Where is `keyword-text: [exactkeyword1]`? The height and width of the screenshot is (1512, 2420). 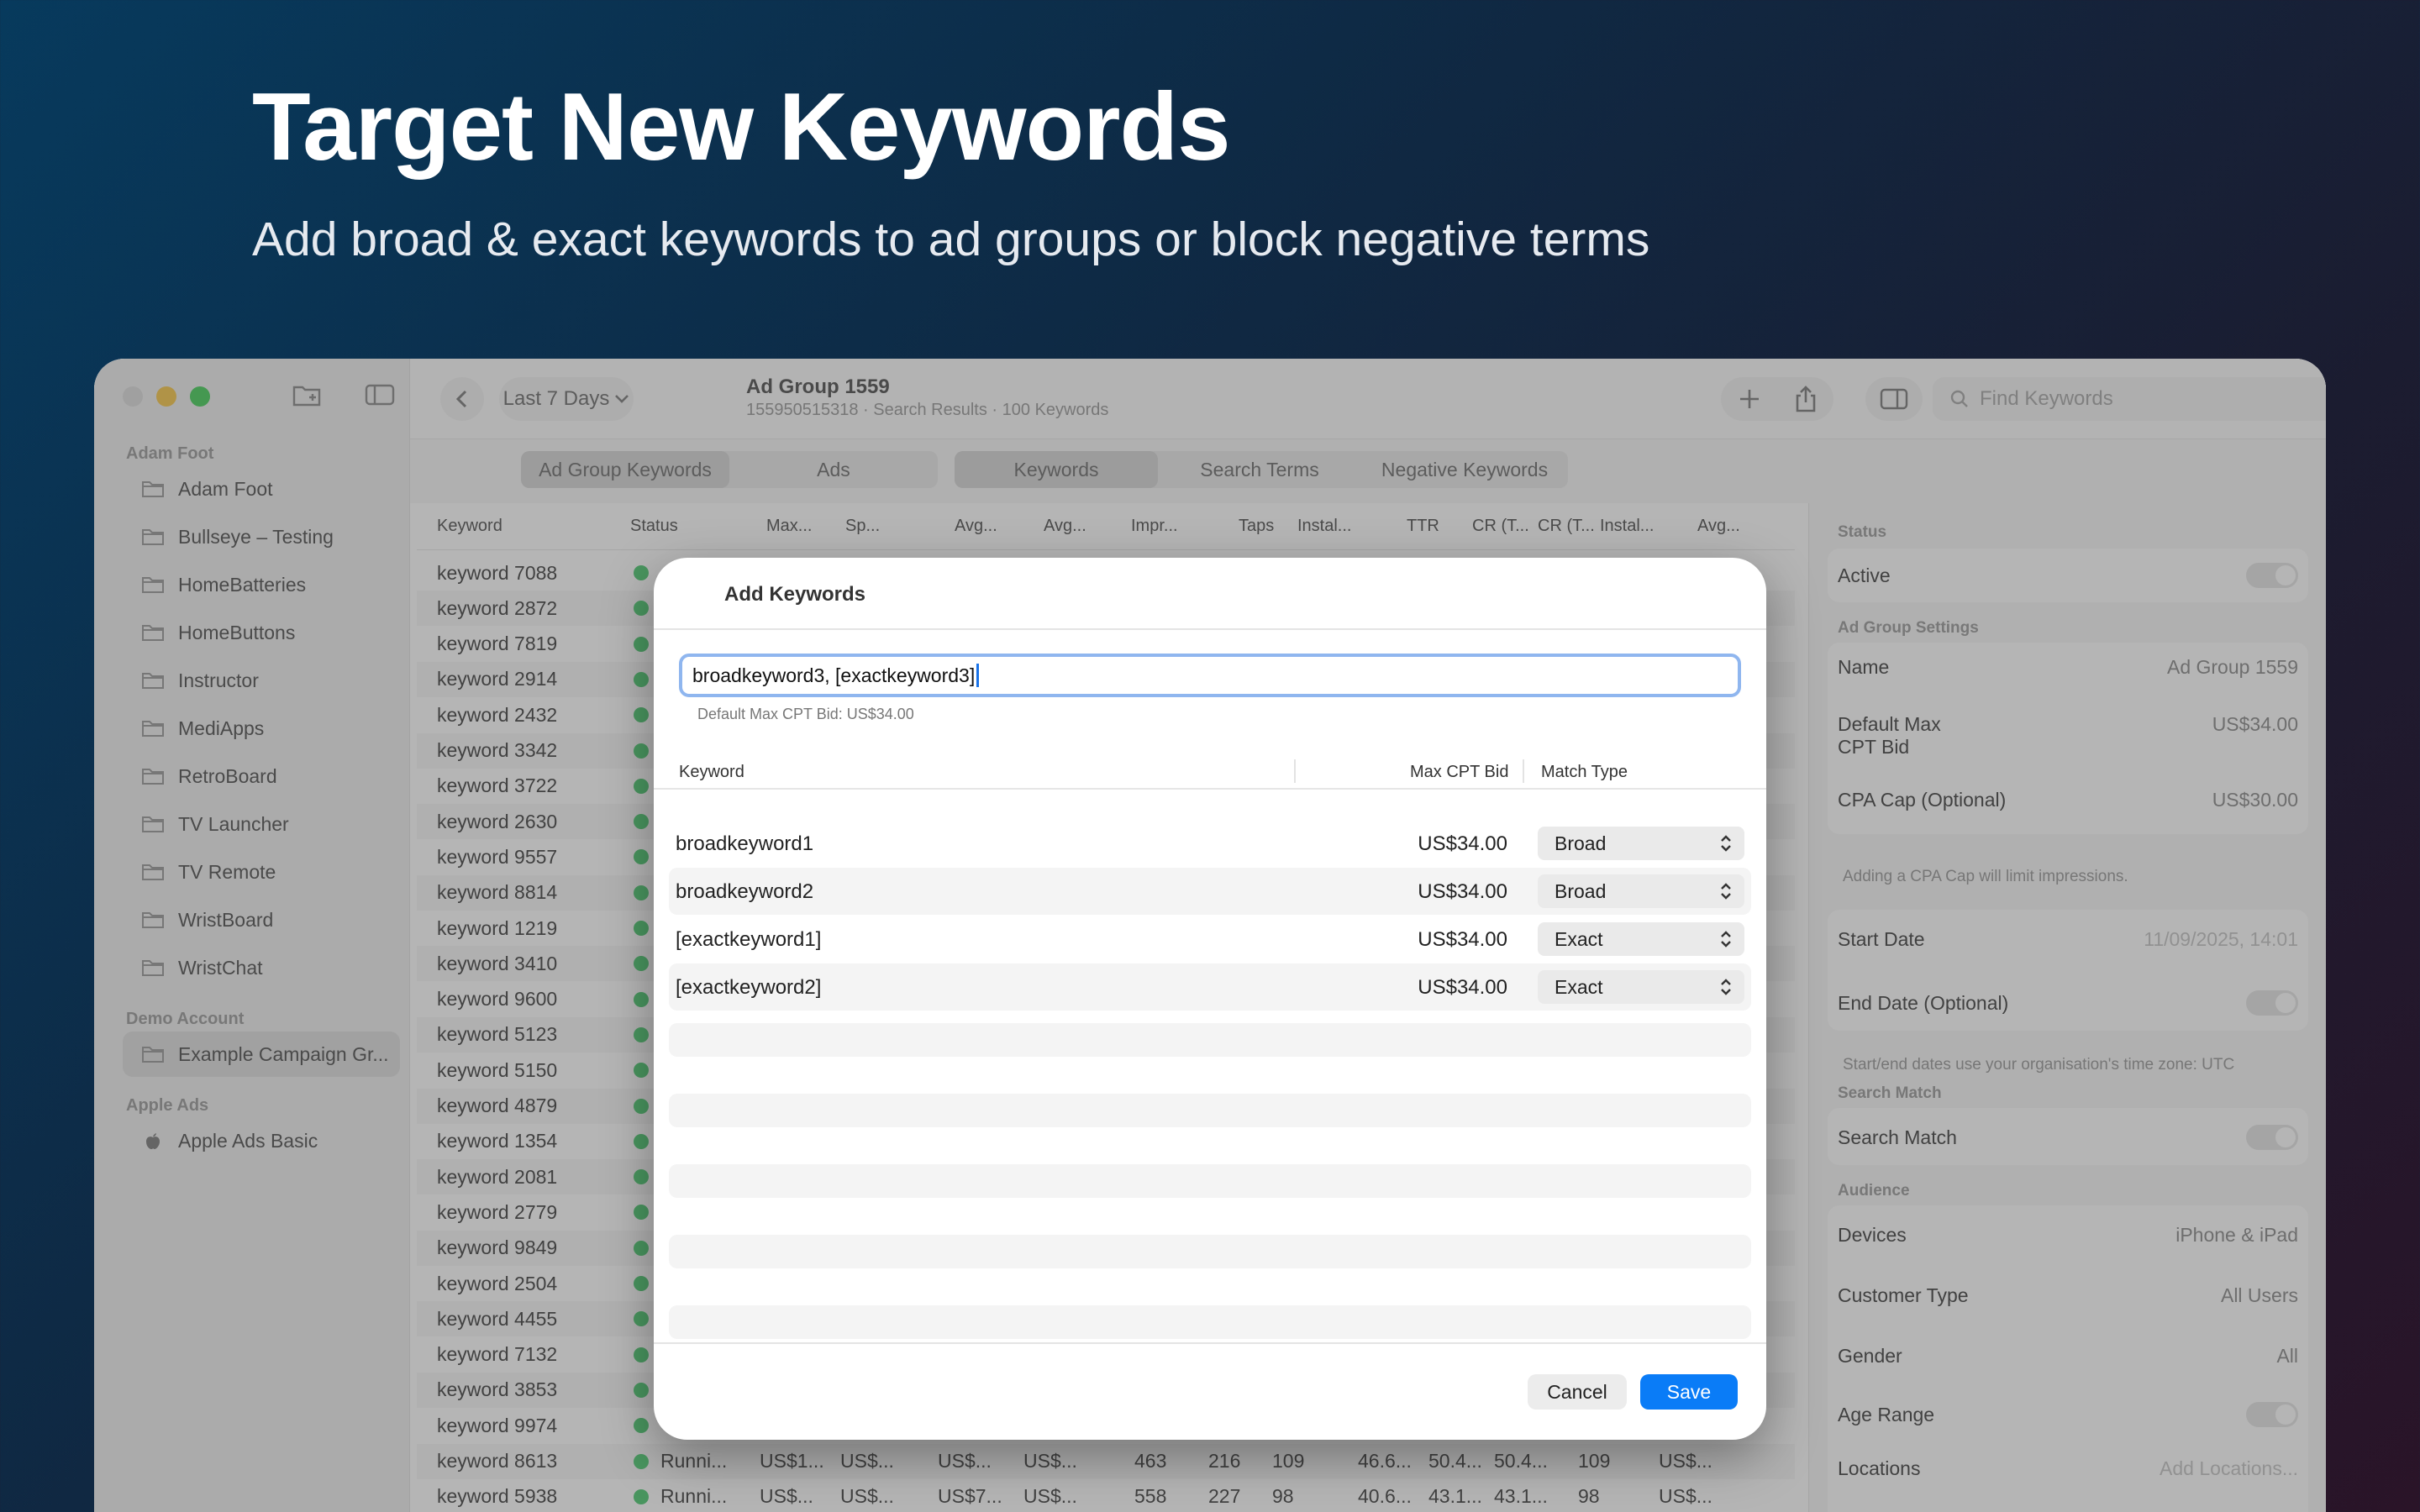
keyword-text: [exactkeyword1] is located at coordinates (749, 939).